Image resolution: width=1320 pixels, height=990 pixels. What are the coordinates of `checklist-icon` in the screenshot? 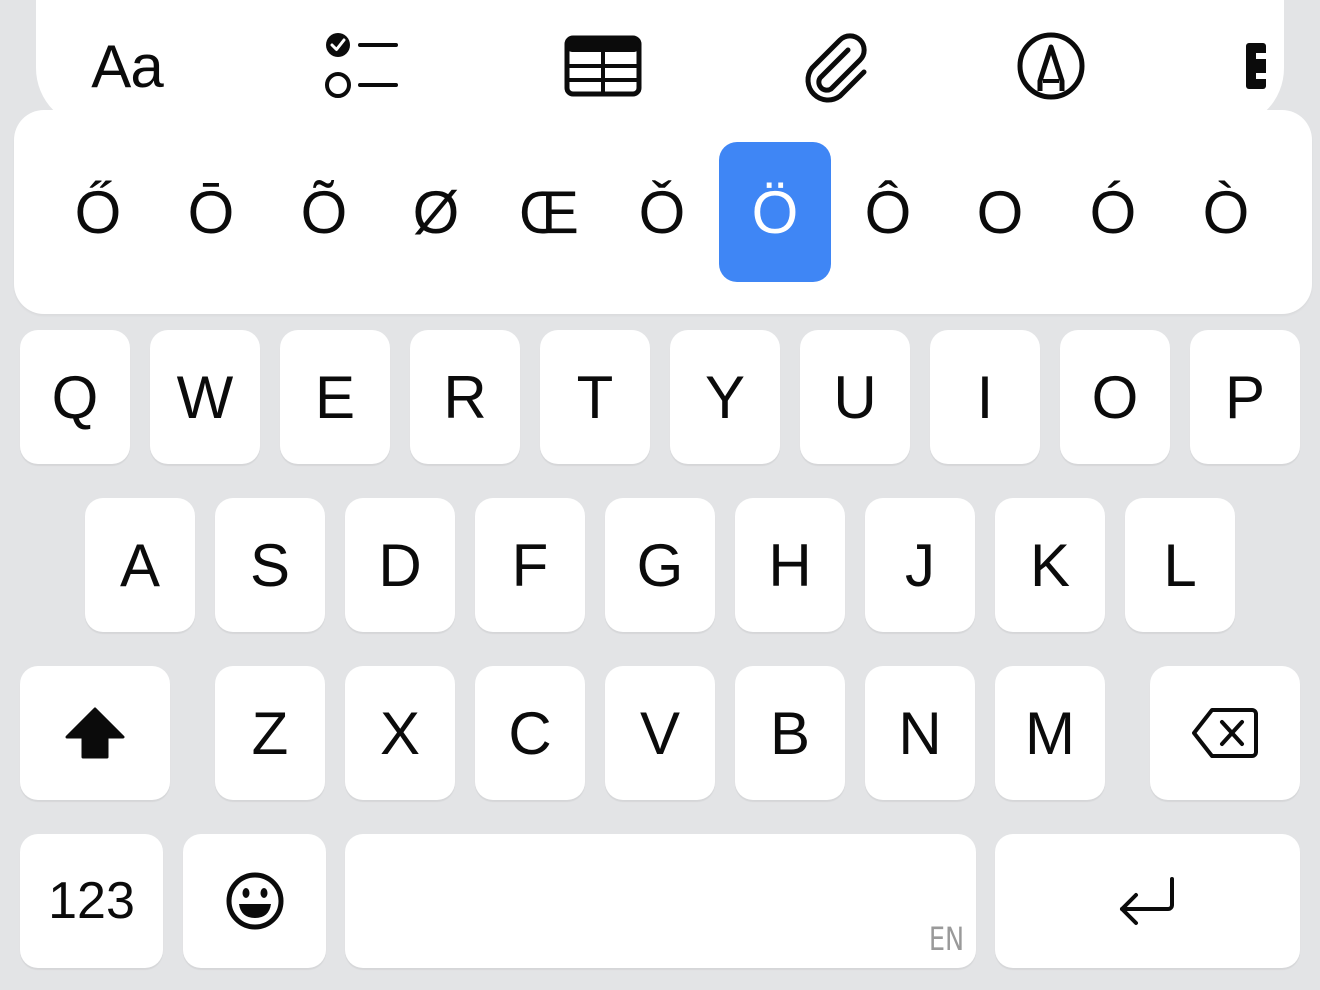 It's located at (361, 65).